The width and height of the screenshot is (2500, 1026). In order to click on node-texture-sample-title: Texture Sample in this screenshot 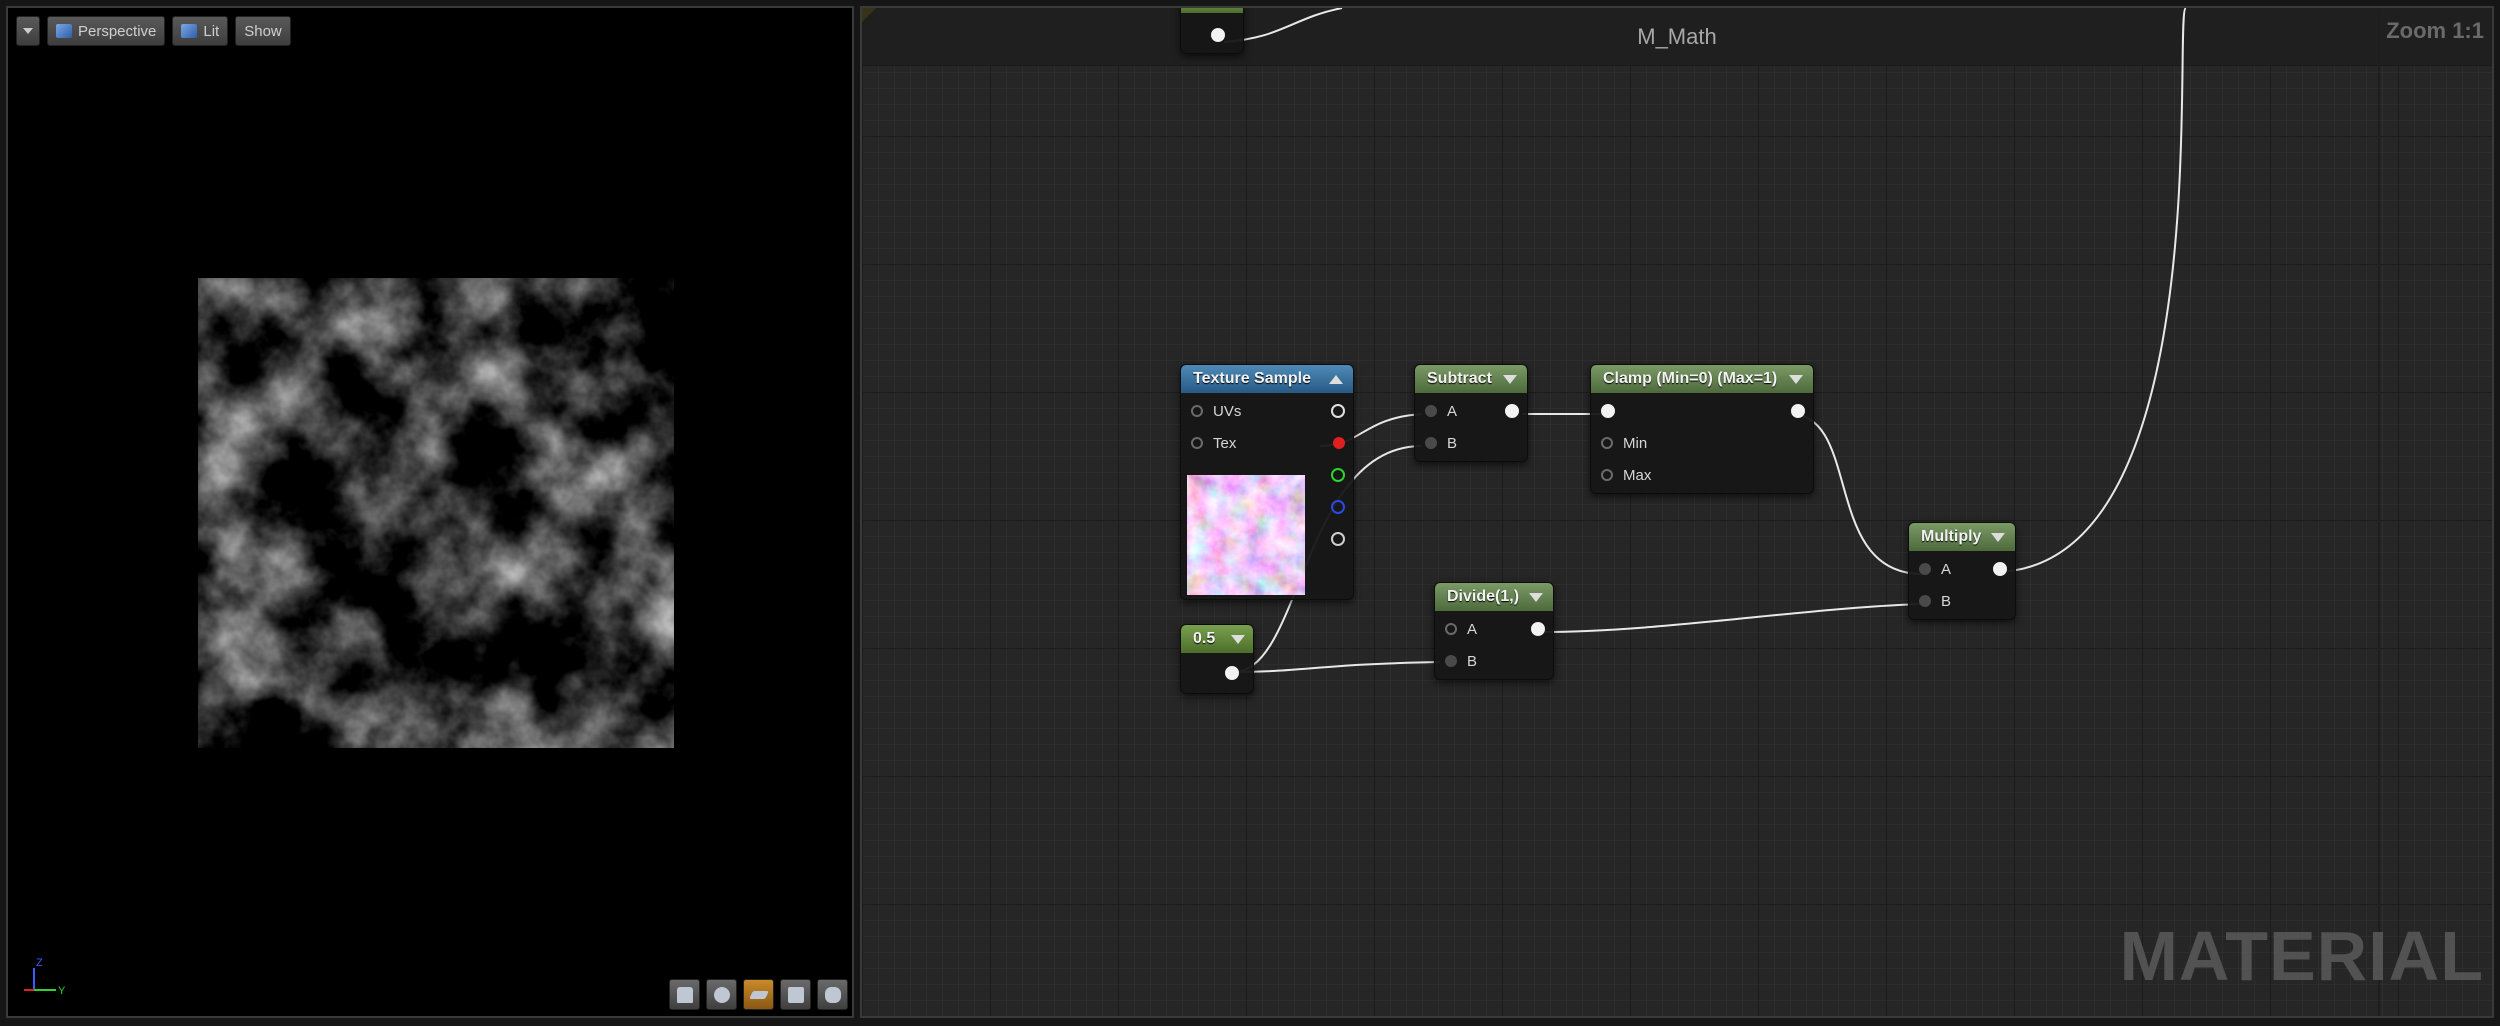, I will do `click(1252, 378)`.